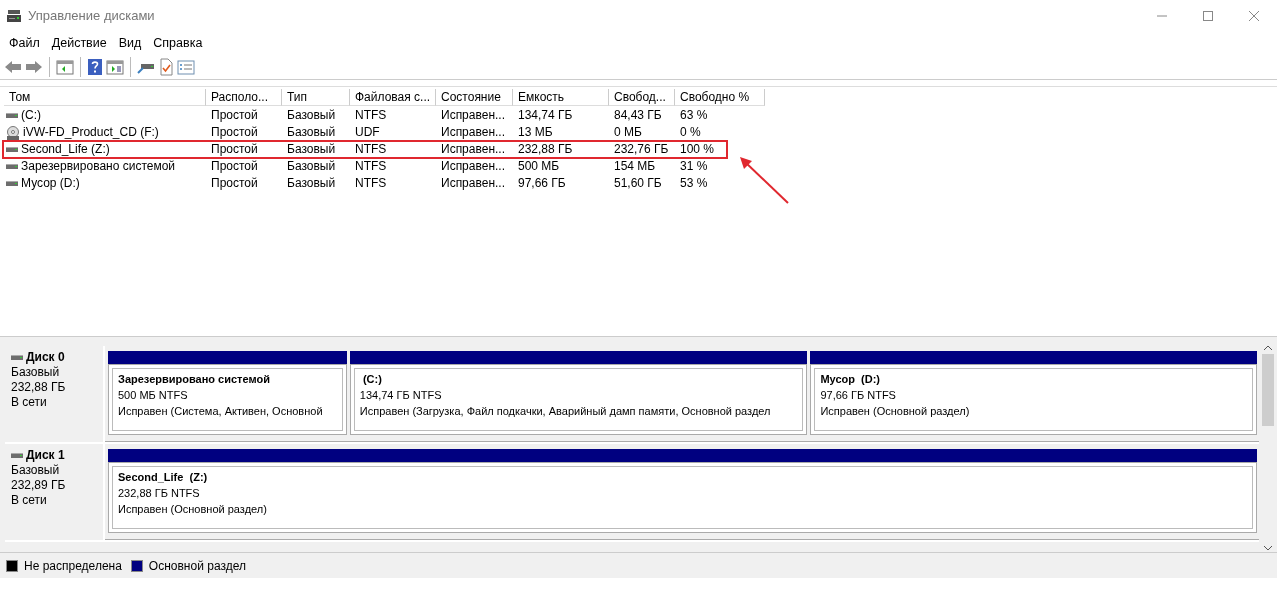 Image resolution: width=1277 pixels, height=597 pixels. I want to click on column-header: Том, so click(105, 97).